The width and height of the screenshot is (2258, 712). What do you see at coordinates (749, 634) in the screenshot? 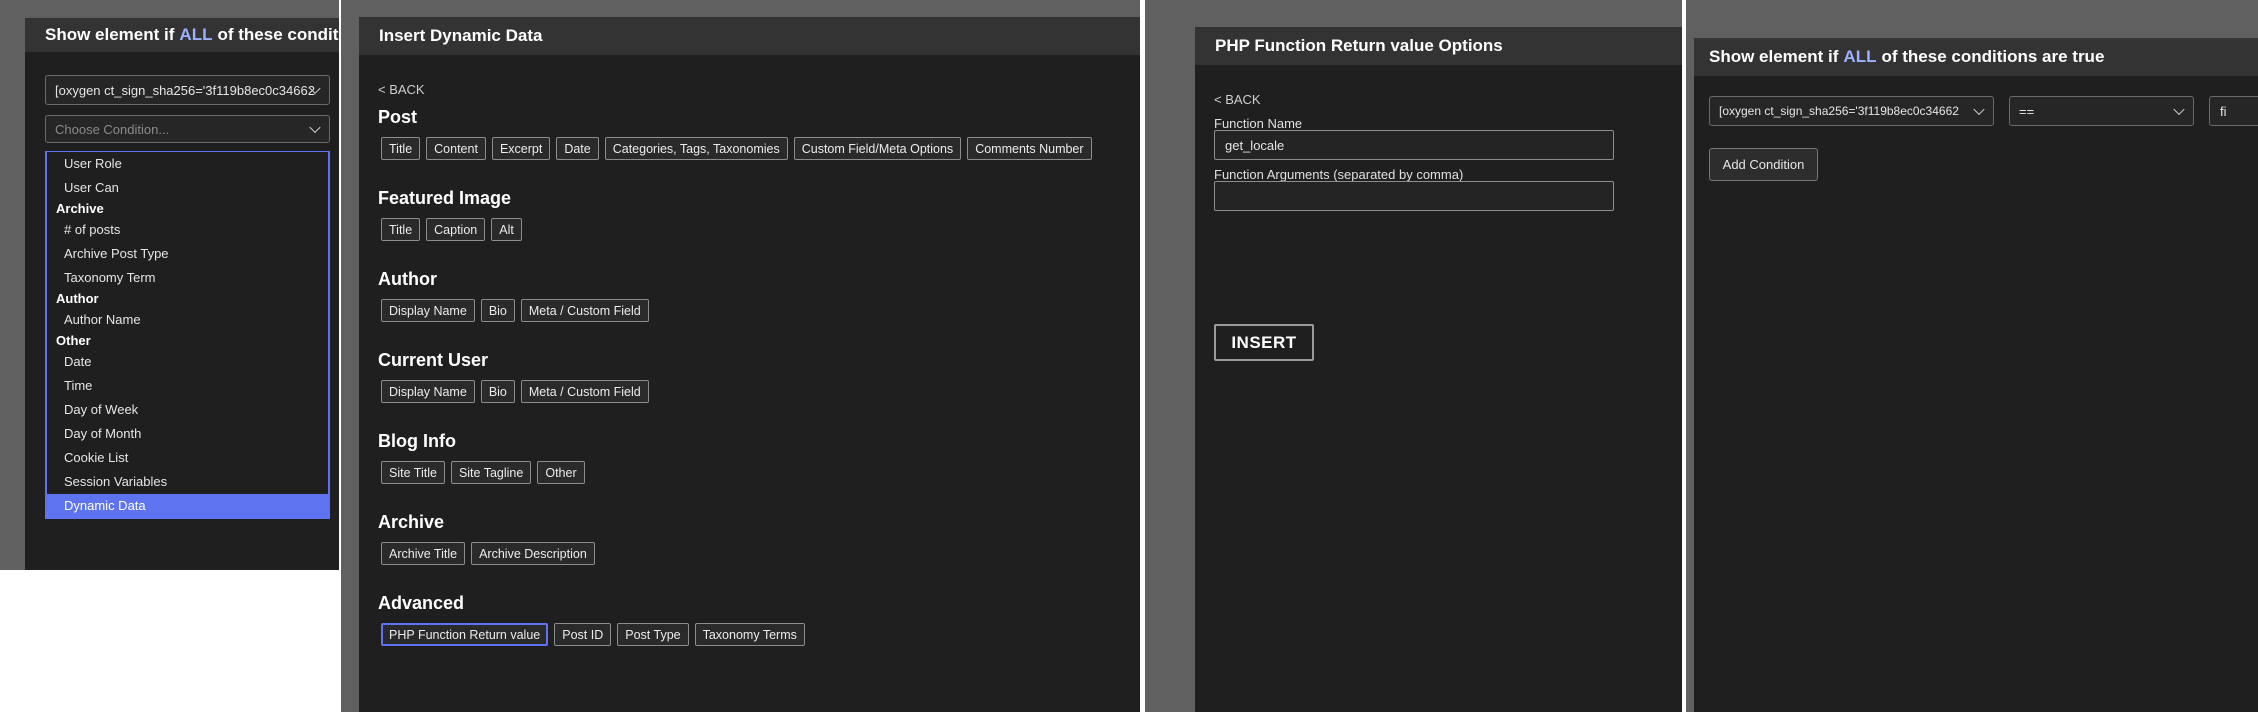
I see `option-button: Taxonomy Terms` at bounding box center [749, 634].